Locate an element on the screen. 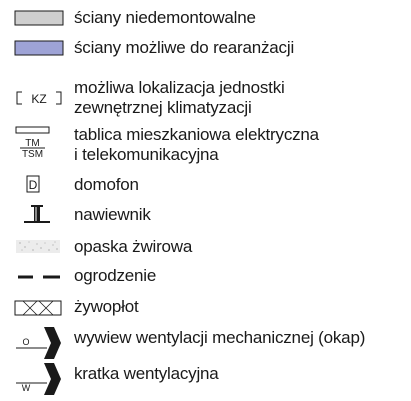 This screenshot has width=411, height=401. legend-label: wywiew wentylacji mechanicznej (okap) is located at coordinates (220, 337).